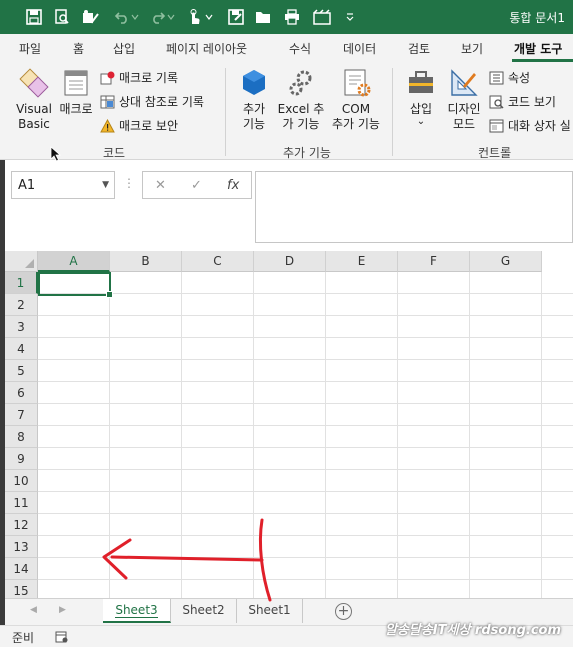 The height and width of the screenshot is (647, 573). Describe the element at coordinates (343, 611) in the screenshot. I see `add-sheet-icon: +` at that location.